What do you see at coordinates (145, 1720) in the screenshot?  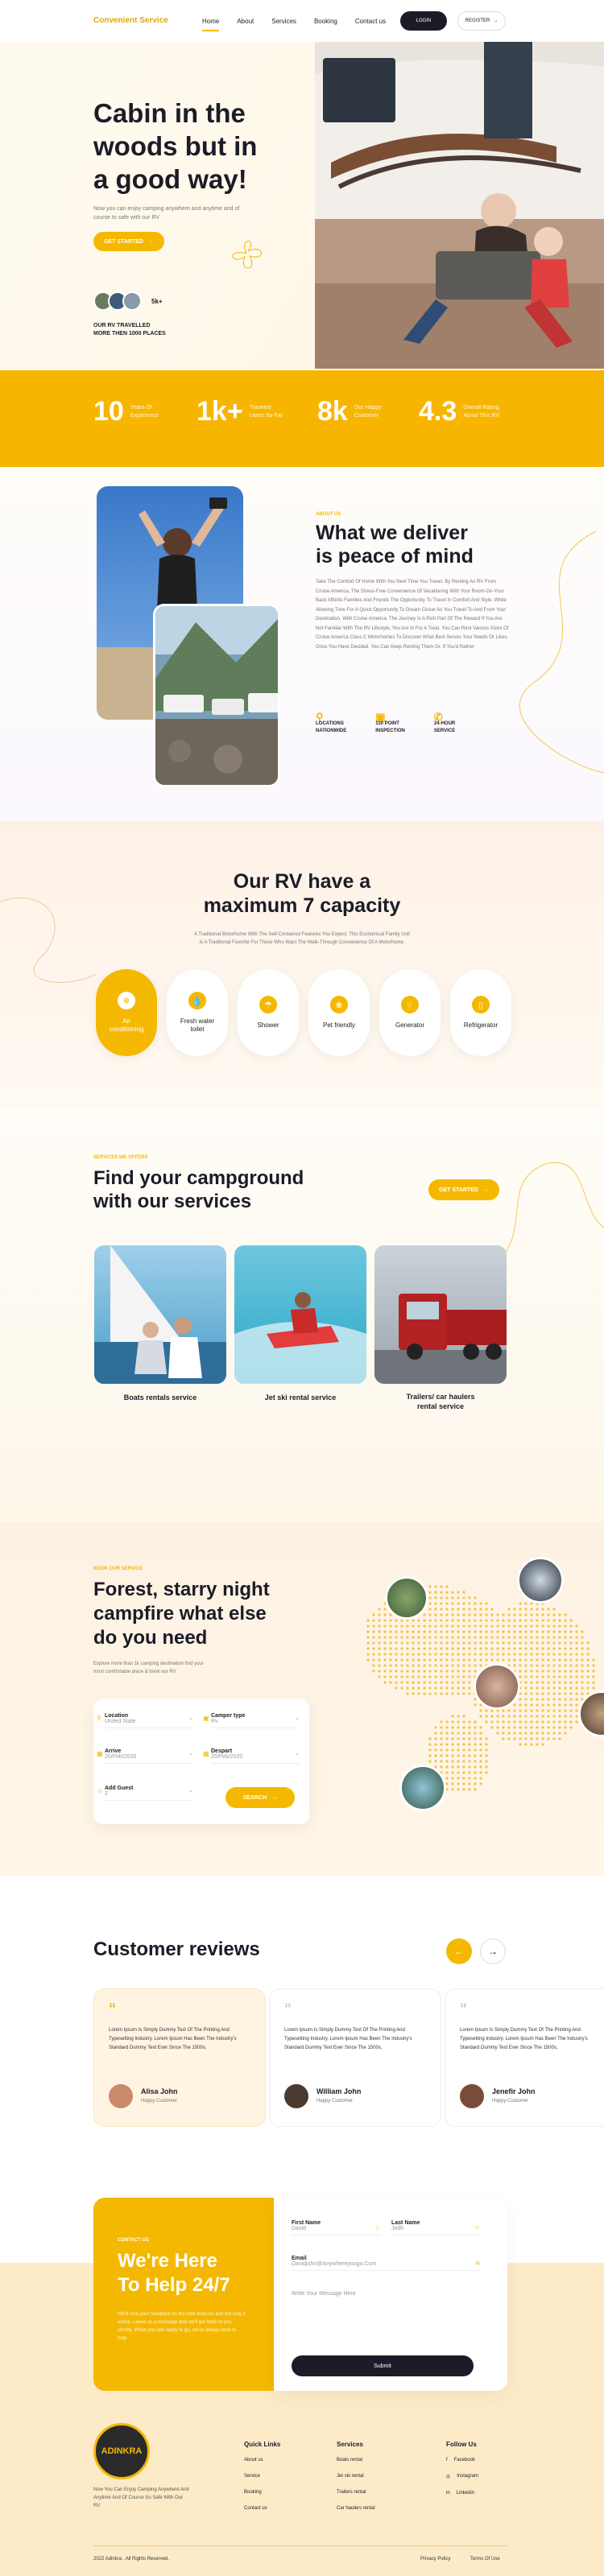 I see `location-field: Location United State ⚲ ⌄` at bounding box center [145, 1720].